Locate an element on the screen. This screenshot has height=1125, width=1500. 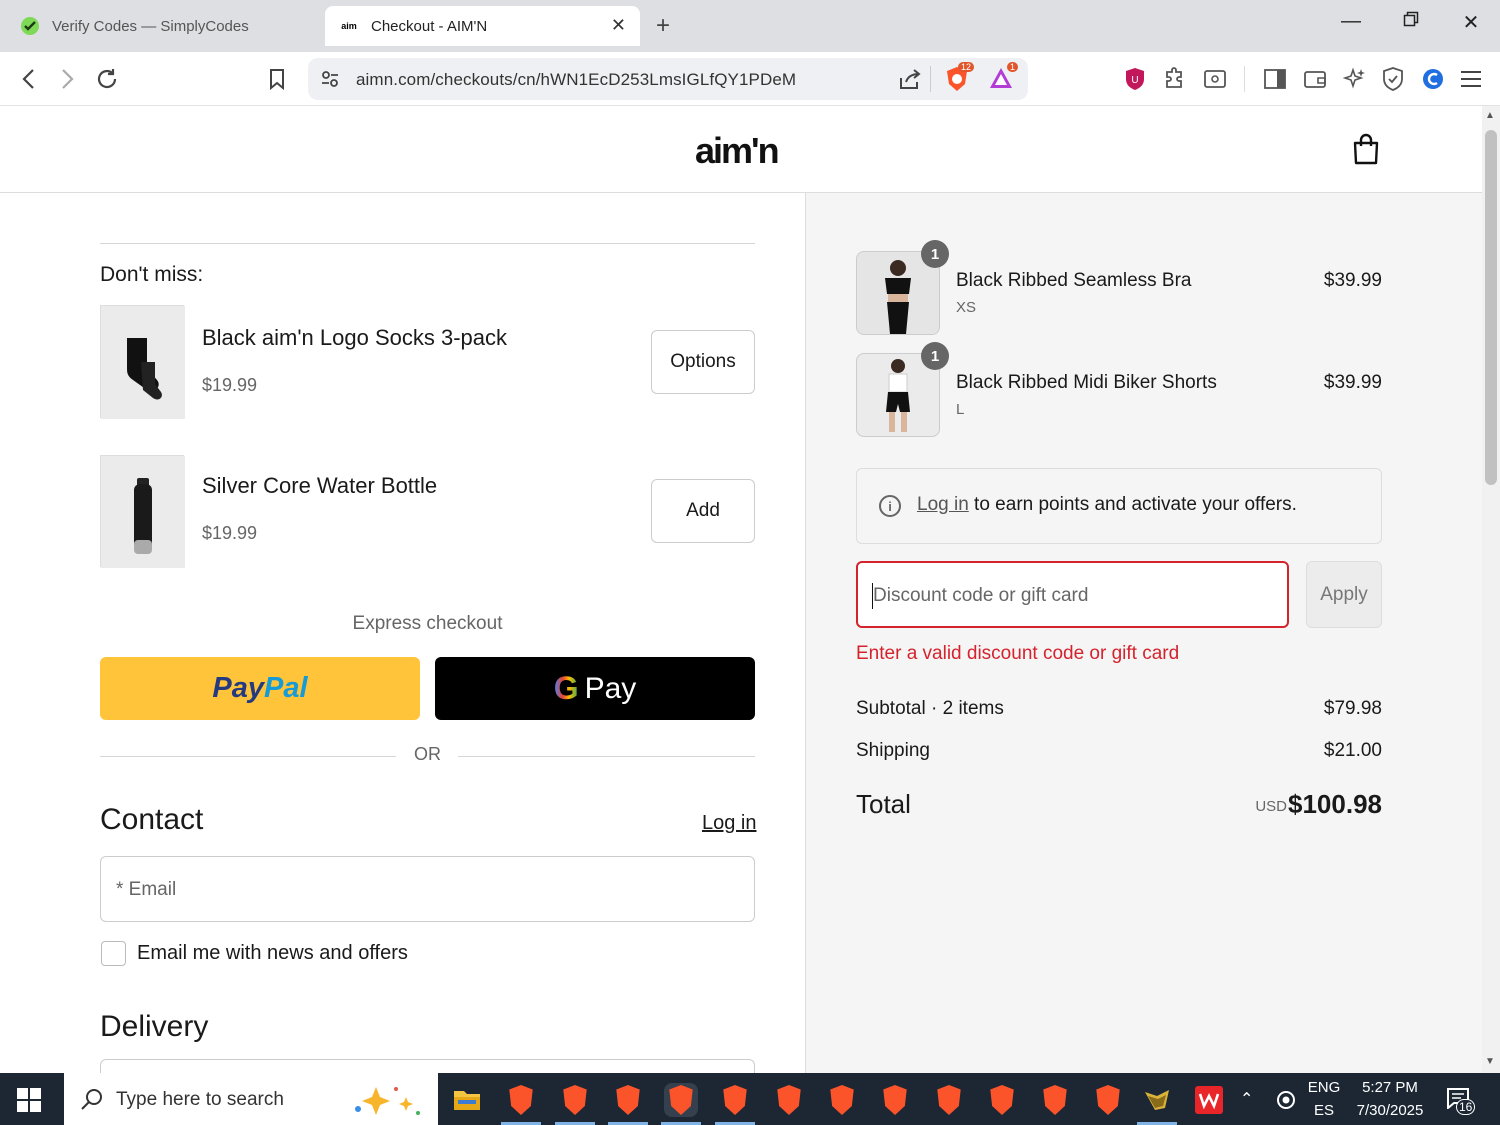
search-placeholder: Type here to search is located at coordinates (200, 1099).